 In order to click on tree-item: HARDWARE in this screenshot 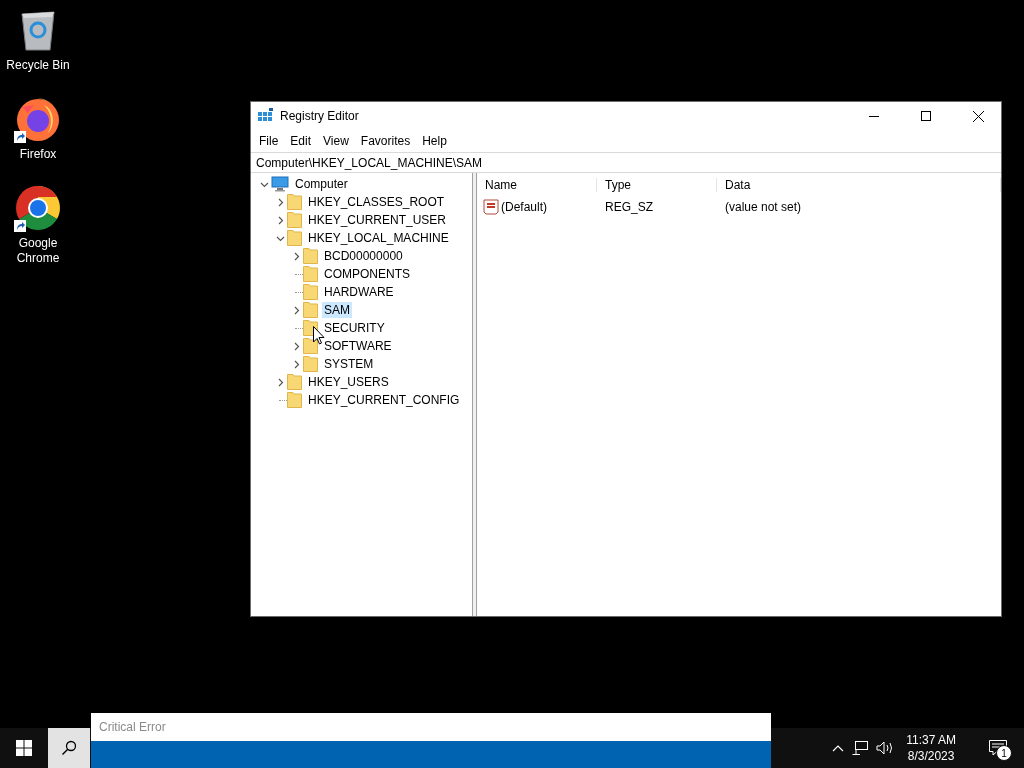, I will do `click(359, 292)`.